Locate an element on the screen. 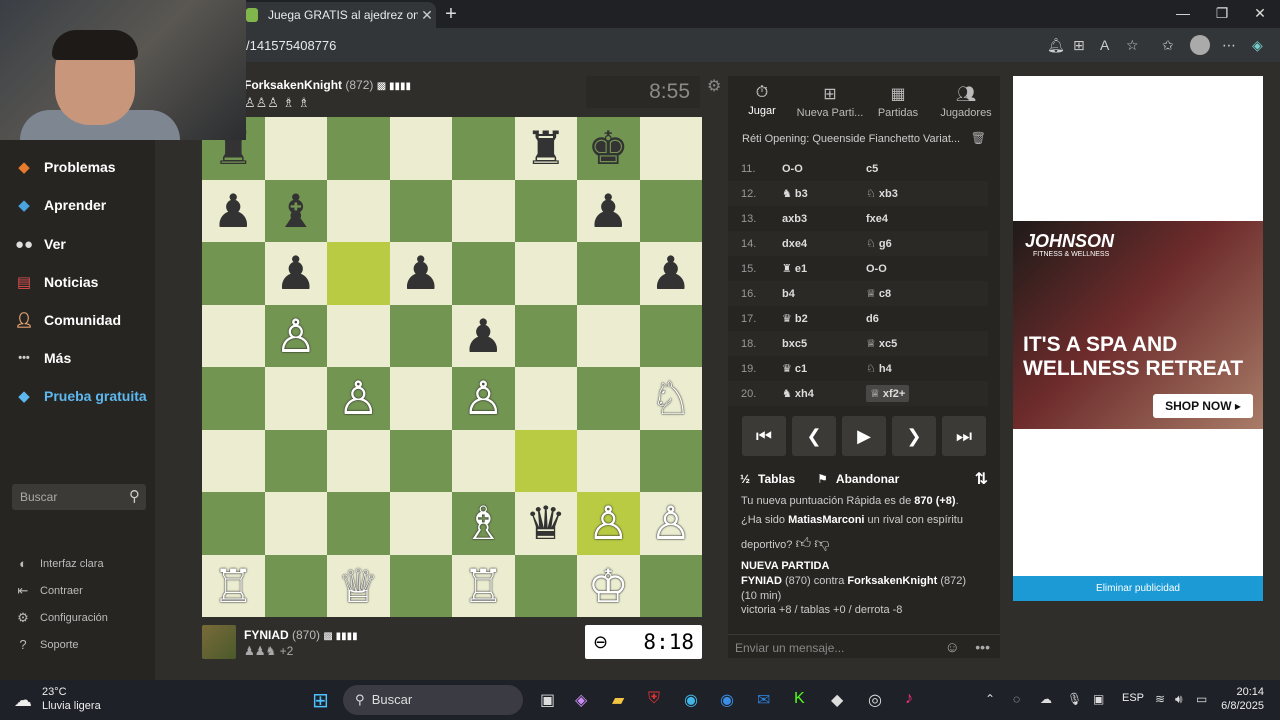 The height and width of the screenshot is (720, 1280). black-move: fxe4 is located at coordinates (908, 219).